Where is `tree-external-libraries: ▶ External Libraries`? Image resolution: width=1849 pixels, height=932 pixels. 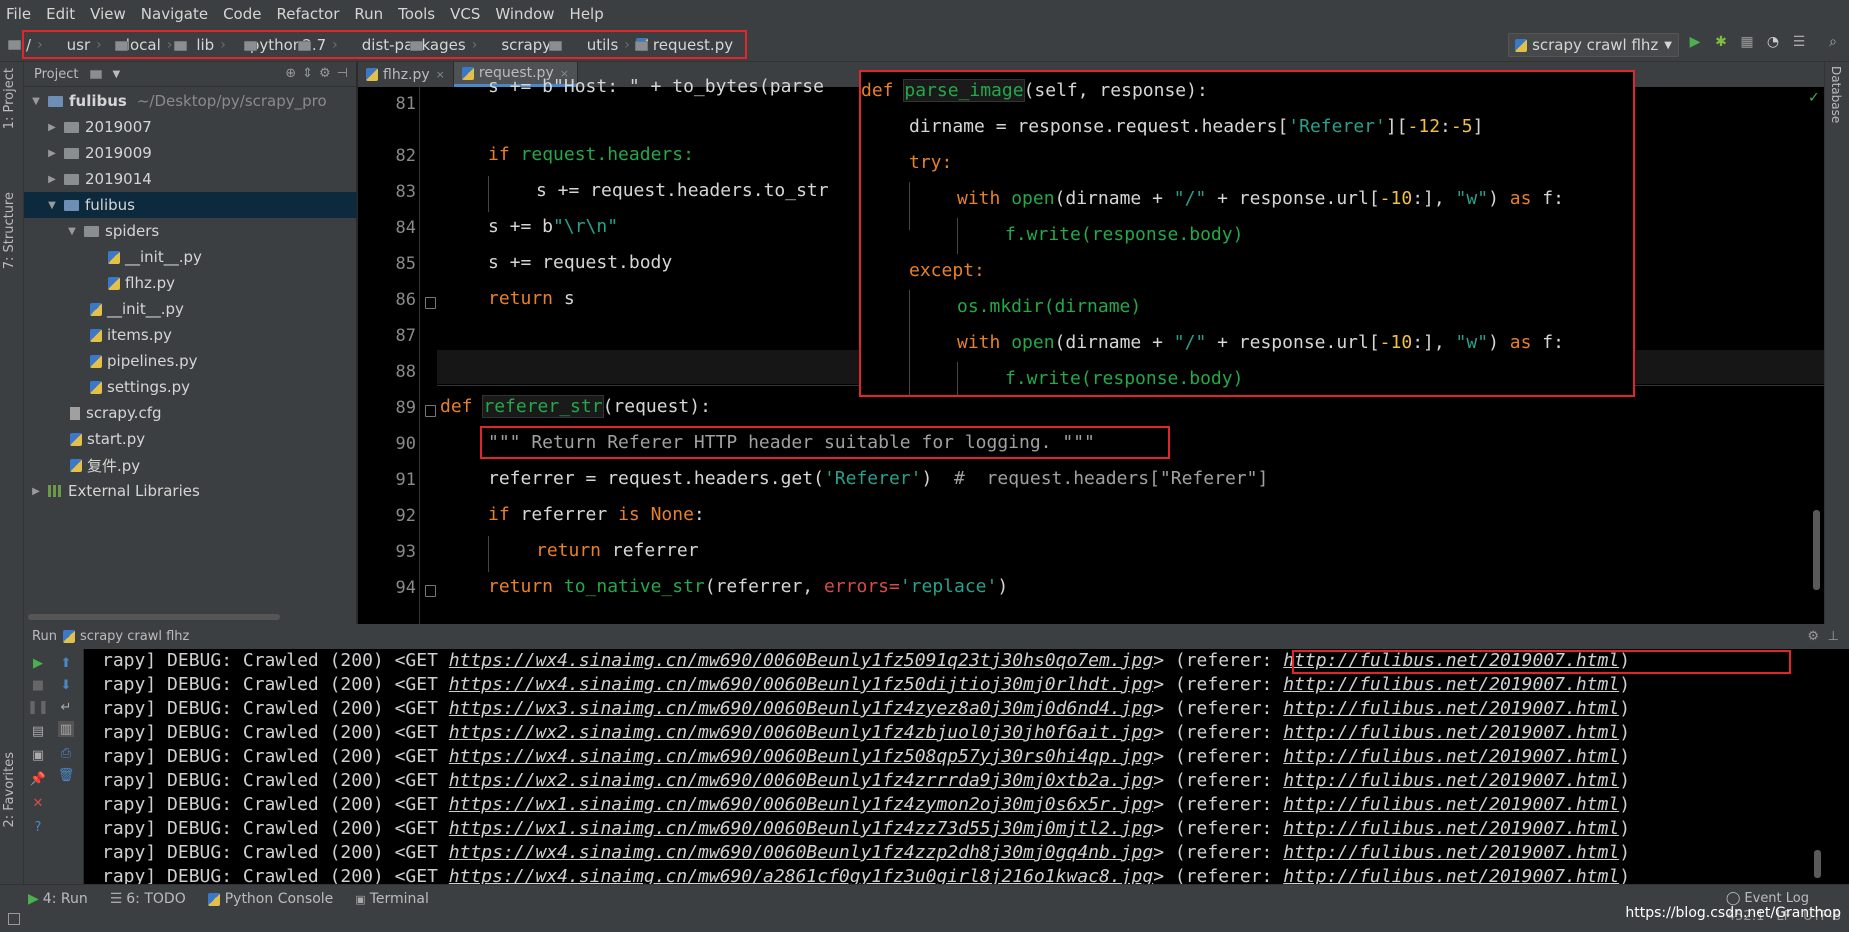 tree-external-libraries: ▶ External Libraries is located at coordinates (190, 491).